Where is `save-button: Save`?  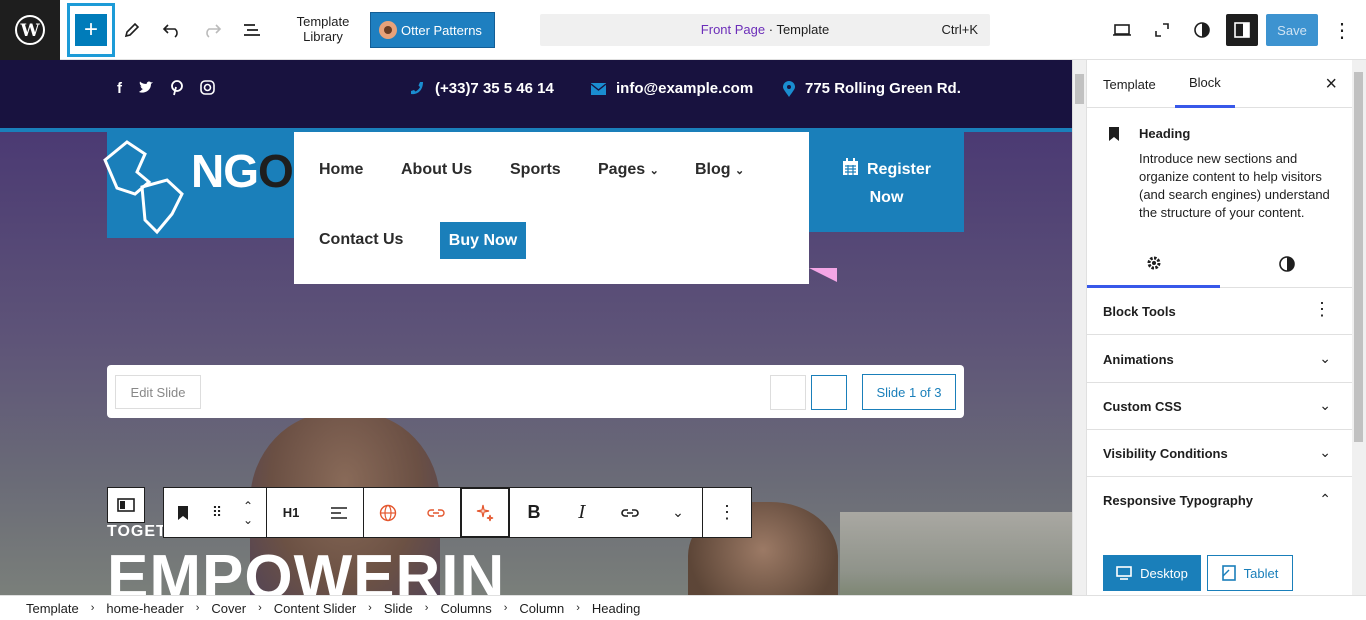 save-button: Save is located at coordinates (1292, 30).